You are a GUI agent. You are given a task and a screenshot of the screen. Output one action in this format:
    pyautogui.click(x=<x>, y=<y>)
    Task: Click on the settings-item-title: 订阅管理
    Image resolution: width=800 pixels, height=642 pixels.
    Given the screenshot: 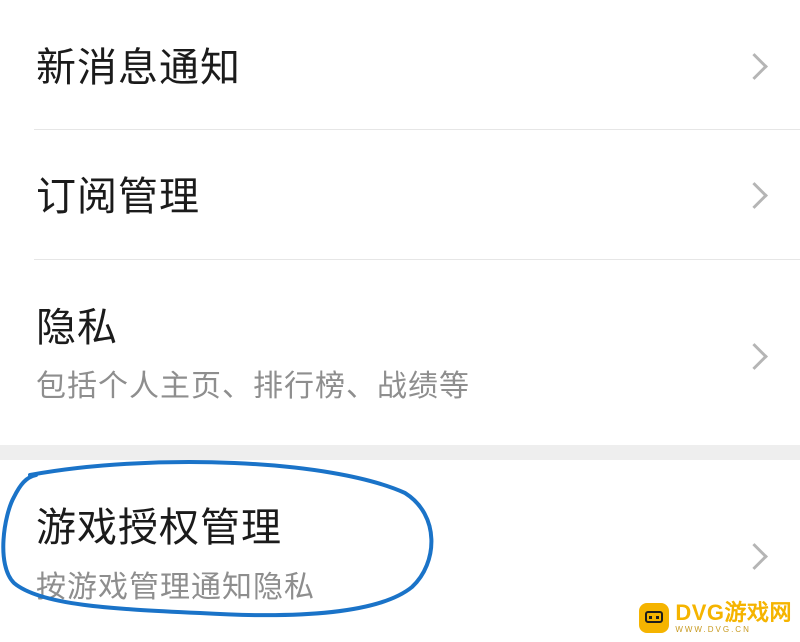 What is the action you would take?
    pyautogui.click(x=118, y=197)
    